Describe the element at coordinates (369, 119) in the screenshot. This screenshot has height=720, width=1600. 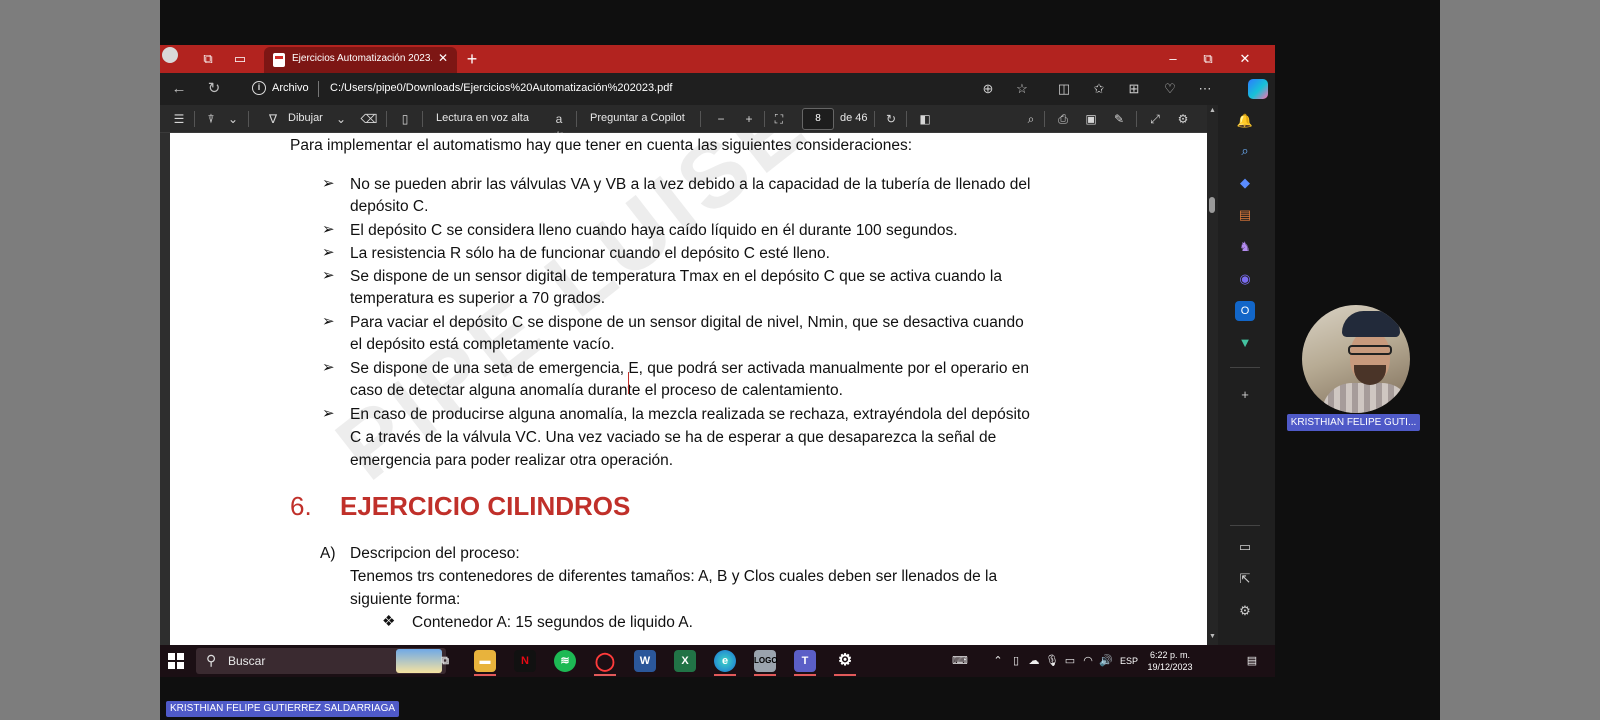
I see `eraser-icon: ⌫` at that location.